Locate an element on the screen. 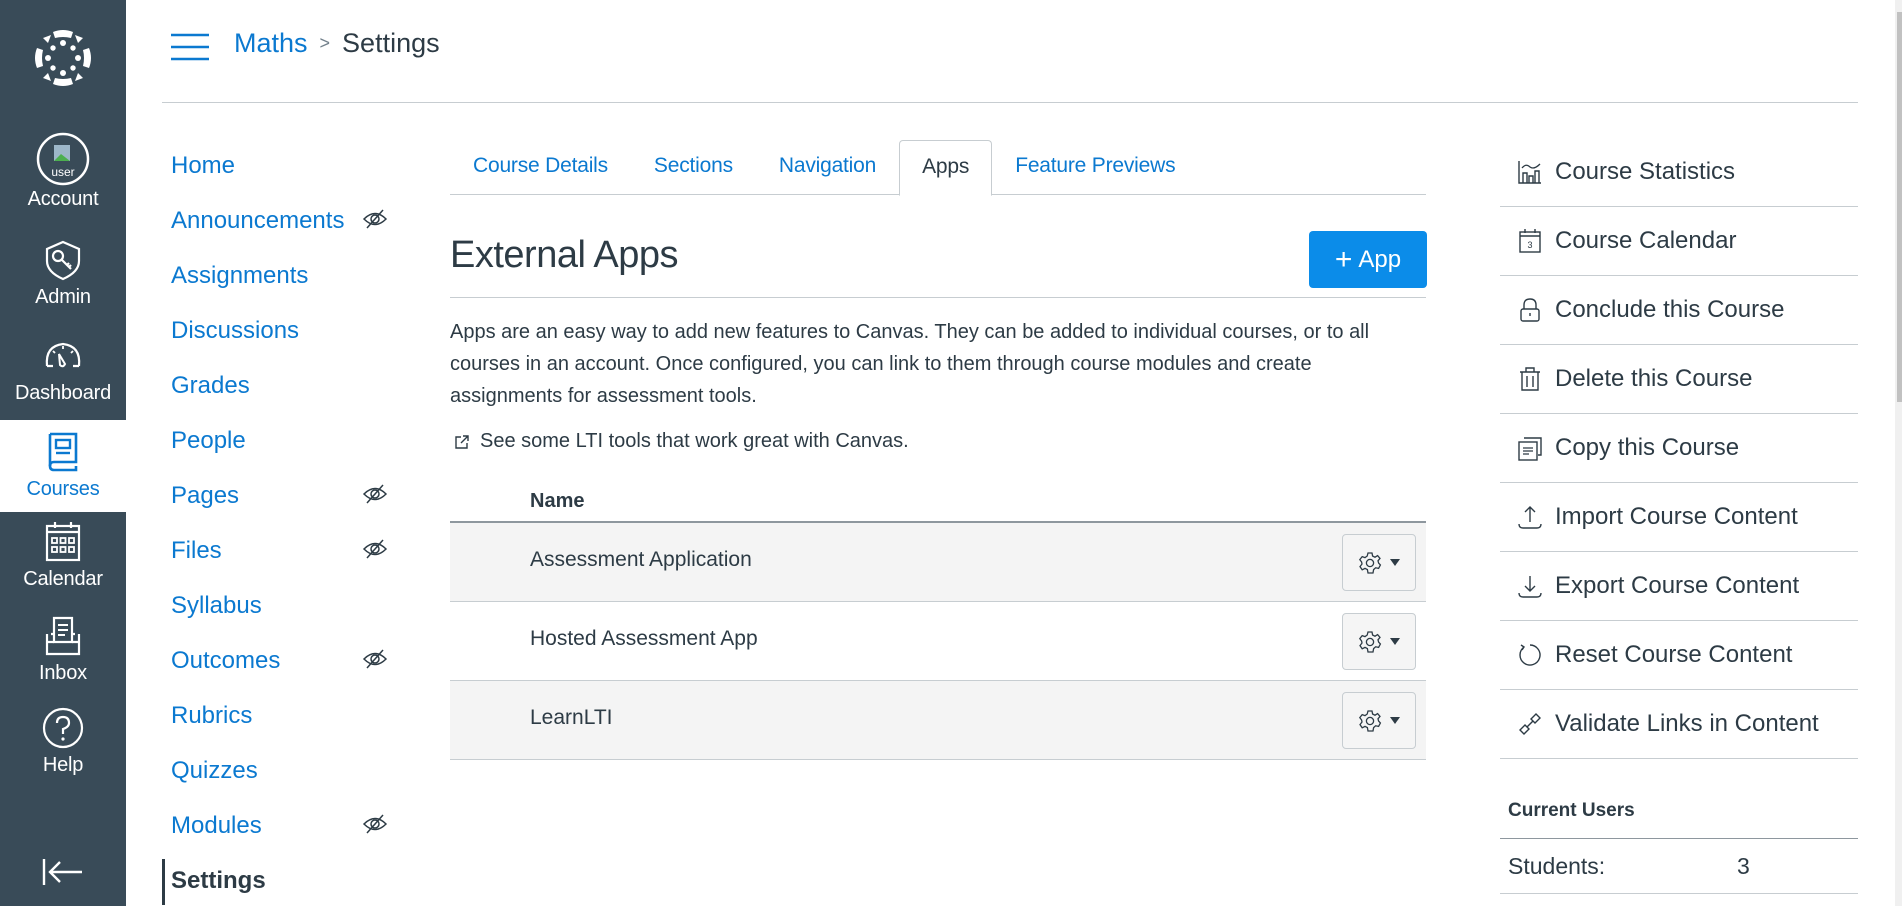  book-icon is located at coordinates (63, 452).